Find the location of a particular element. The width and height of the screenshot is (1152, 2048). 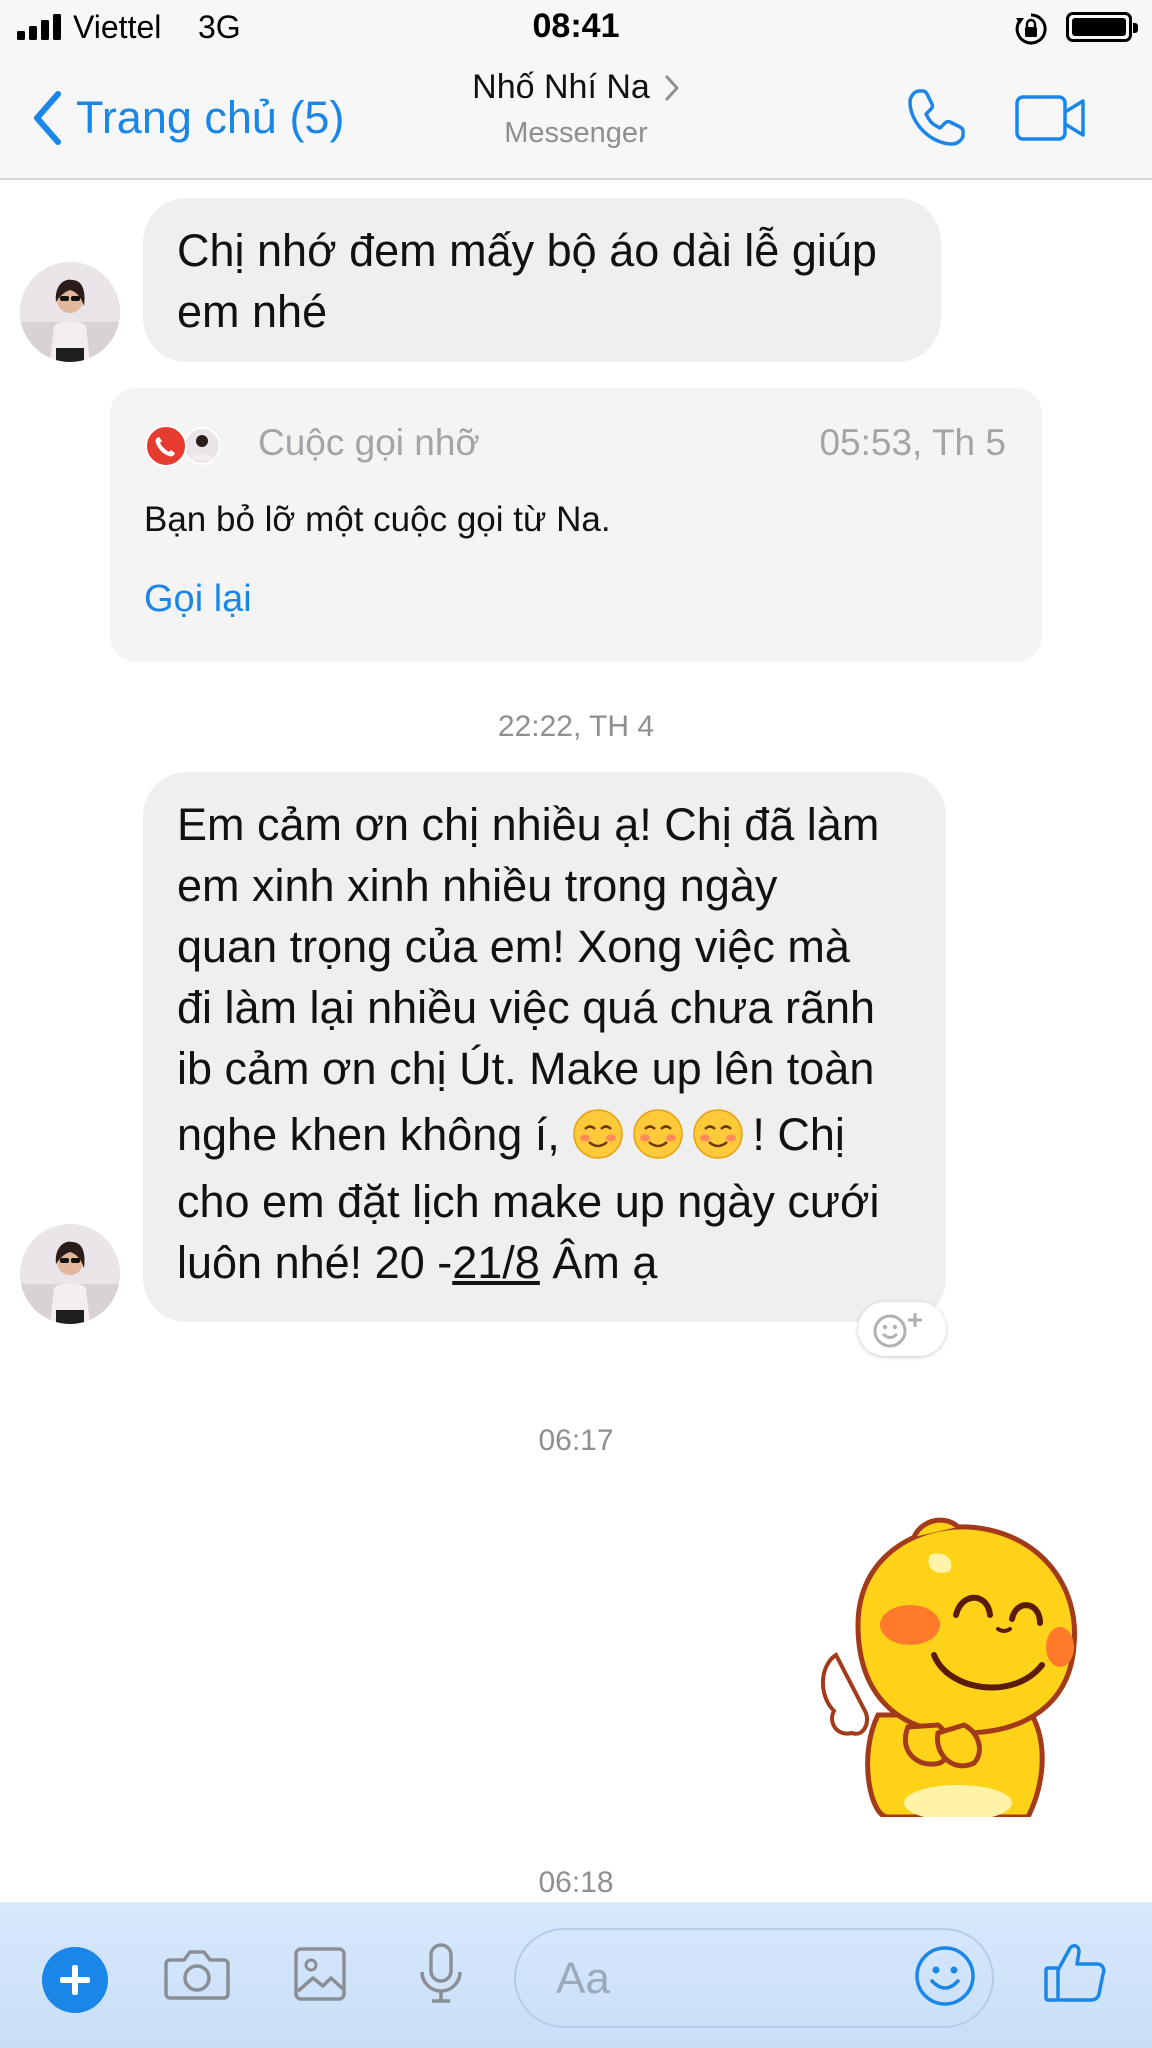

message-text-line: Em cảm ơn chị nhiều ạ! Chị đã làm is located at coordinates (528, 824).